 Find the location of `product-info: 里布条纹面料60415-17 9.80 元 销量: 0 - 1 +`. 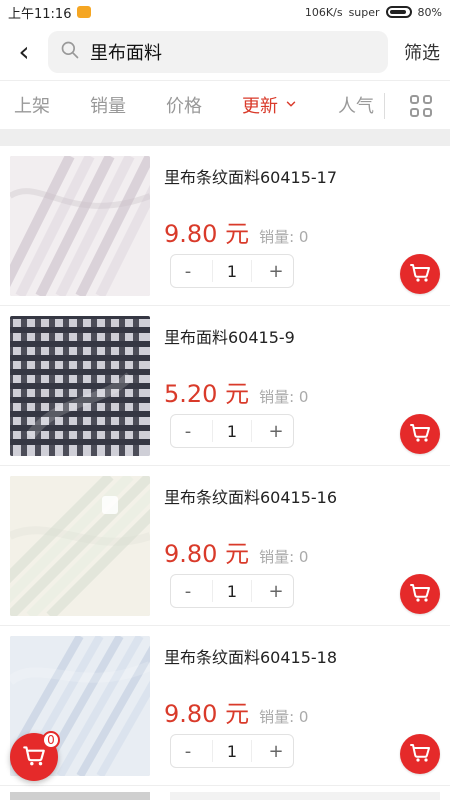

product-info: 里布条纹面料60415-17 9.80 元 销量: 0 - 1 + is located at coordinates (302, 225).